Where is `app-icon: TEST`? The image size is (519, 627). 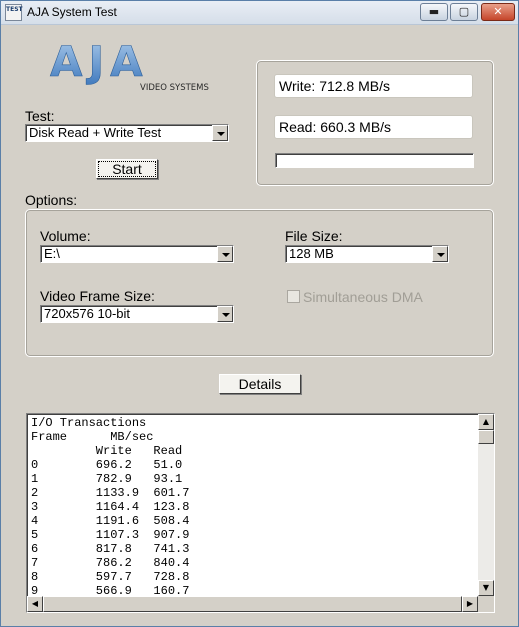 app-icon: TEST is located at coordinates (14, 12).